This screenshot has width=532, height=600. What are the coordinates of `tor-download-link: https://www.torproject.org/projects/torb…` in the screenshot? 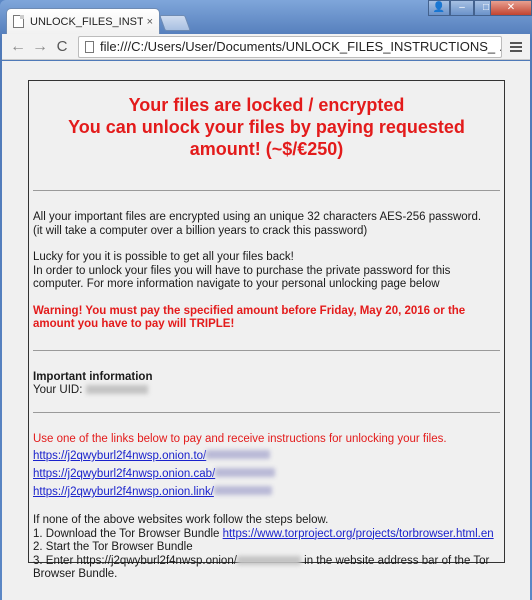 It's located at (358, 534).